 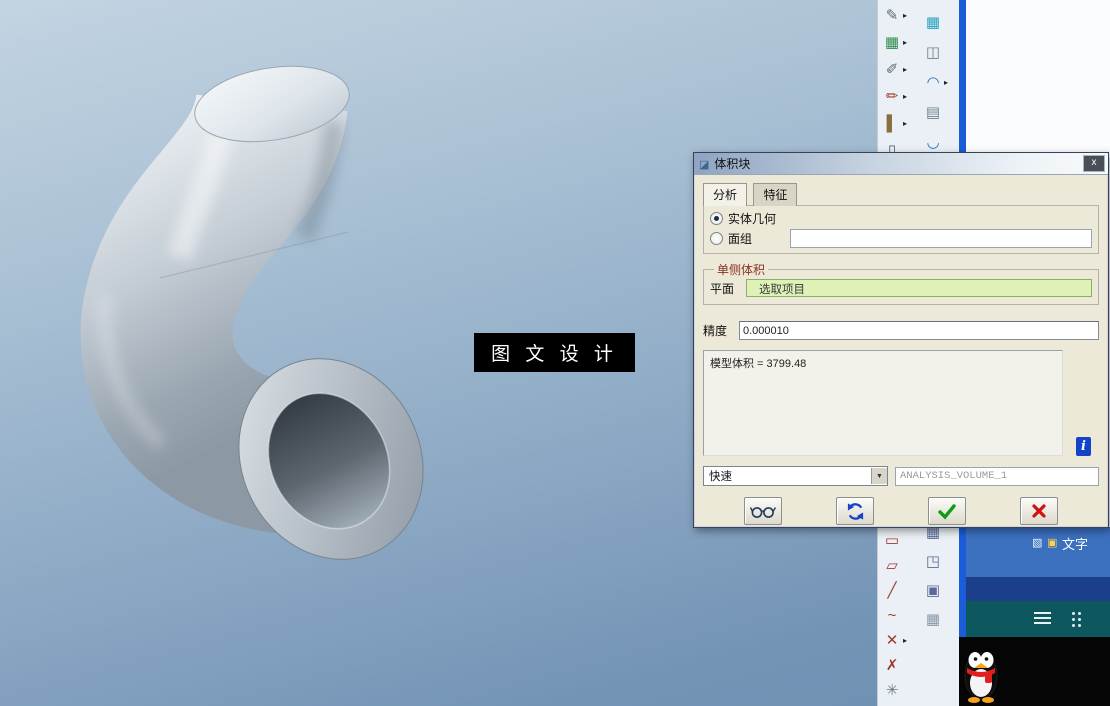 I want to click on eyeglasses-icon, so click(x=763, y=512).